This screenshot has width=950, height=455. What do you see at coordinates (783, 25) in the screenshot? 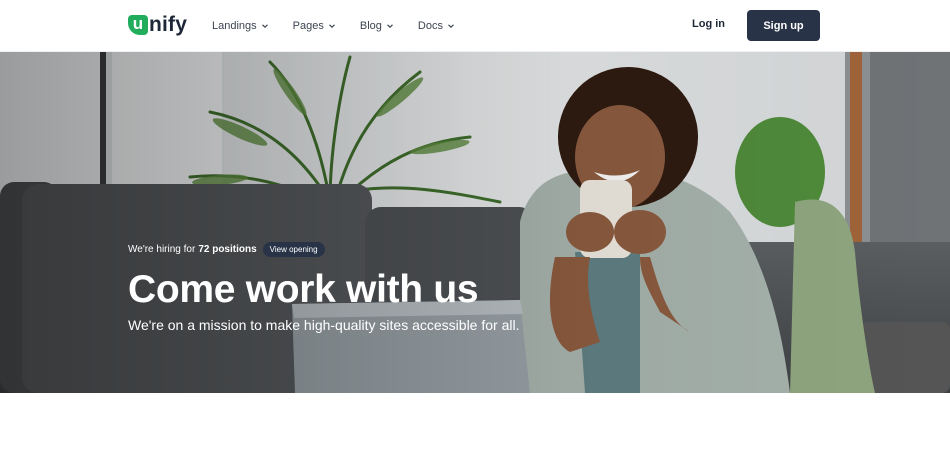
I see `signup-button: Sign up` at bounding box center [783, 25].